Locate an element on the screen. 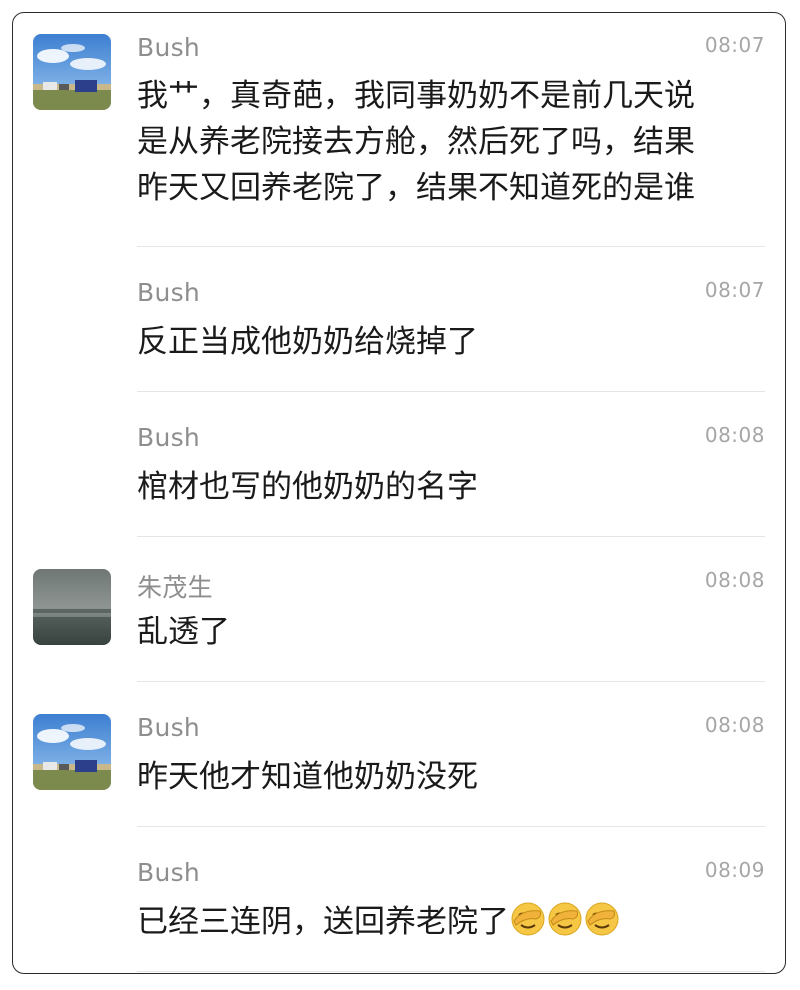  message-line: 昨天他才知道他奶奶没死 is located at coordinates (307, 777).